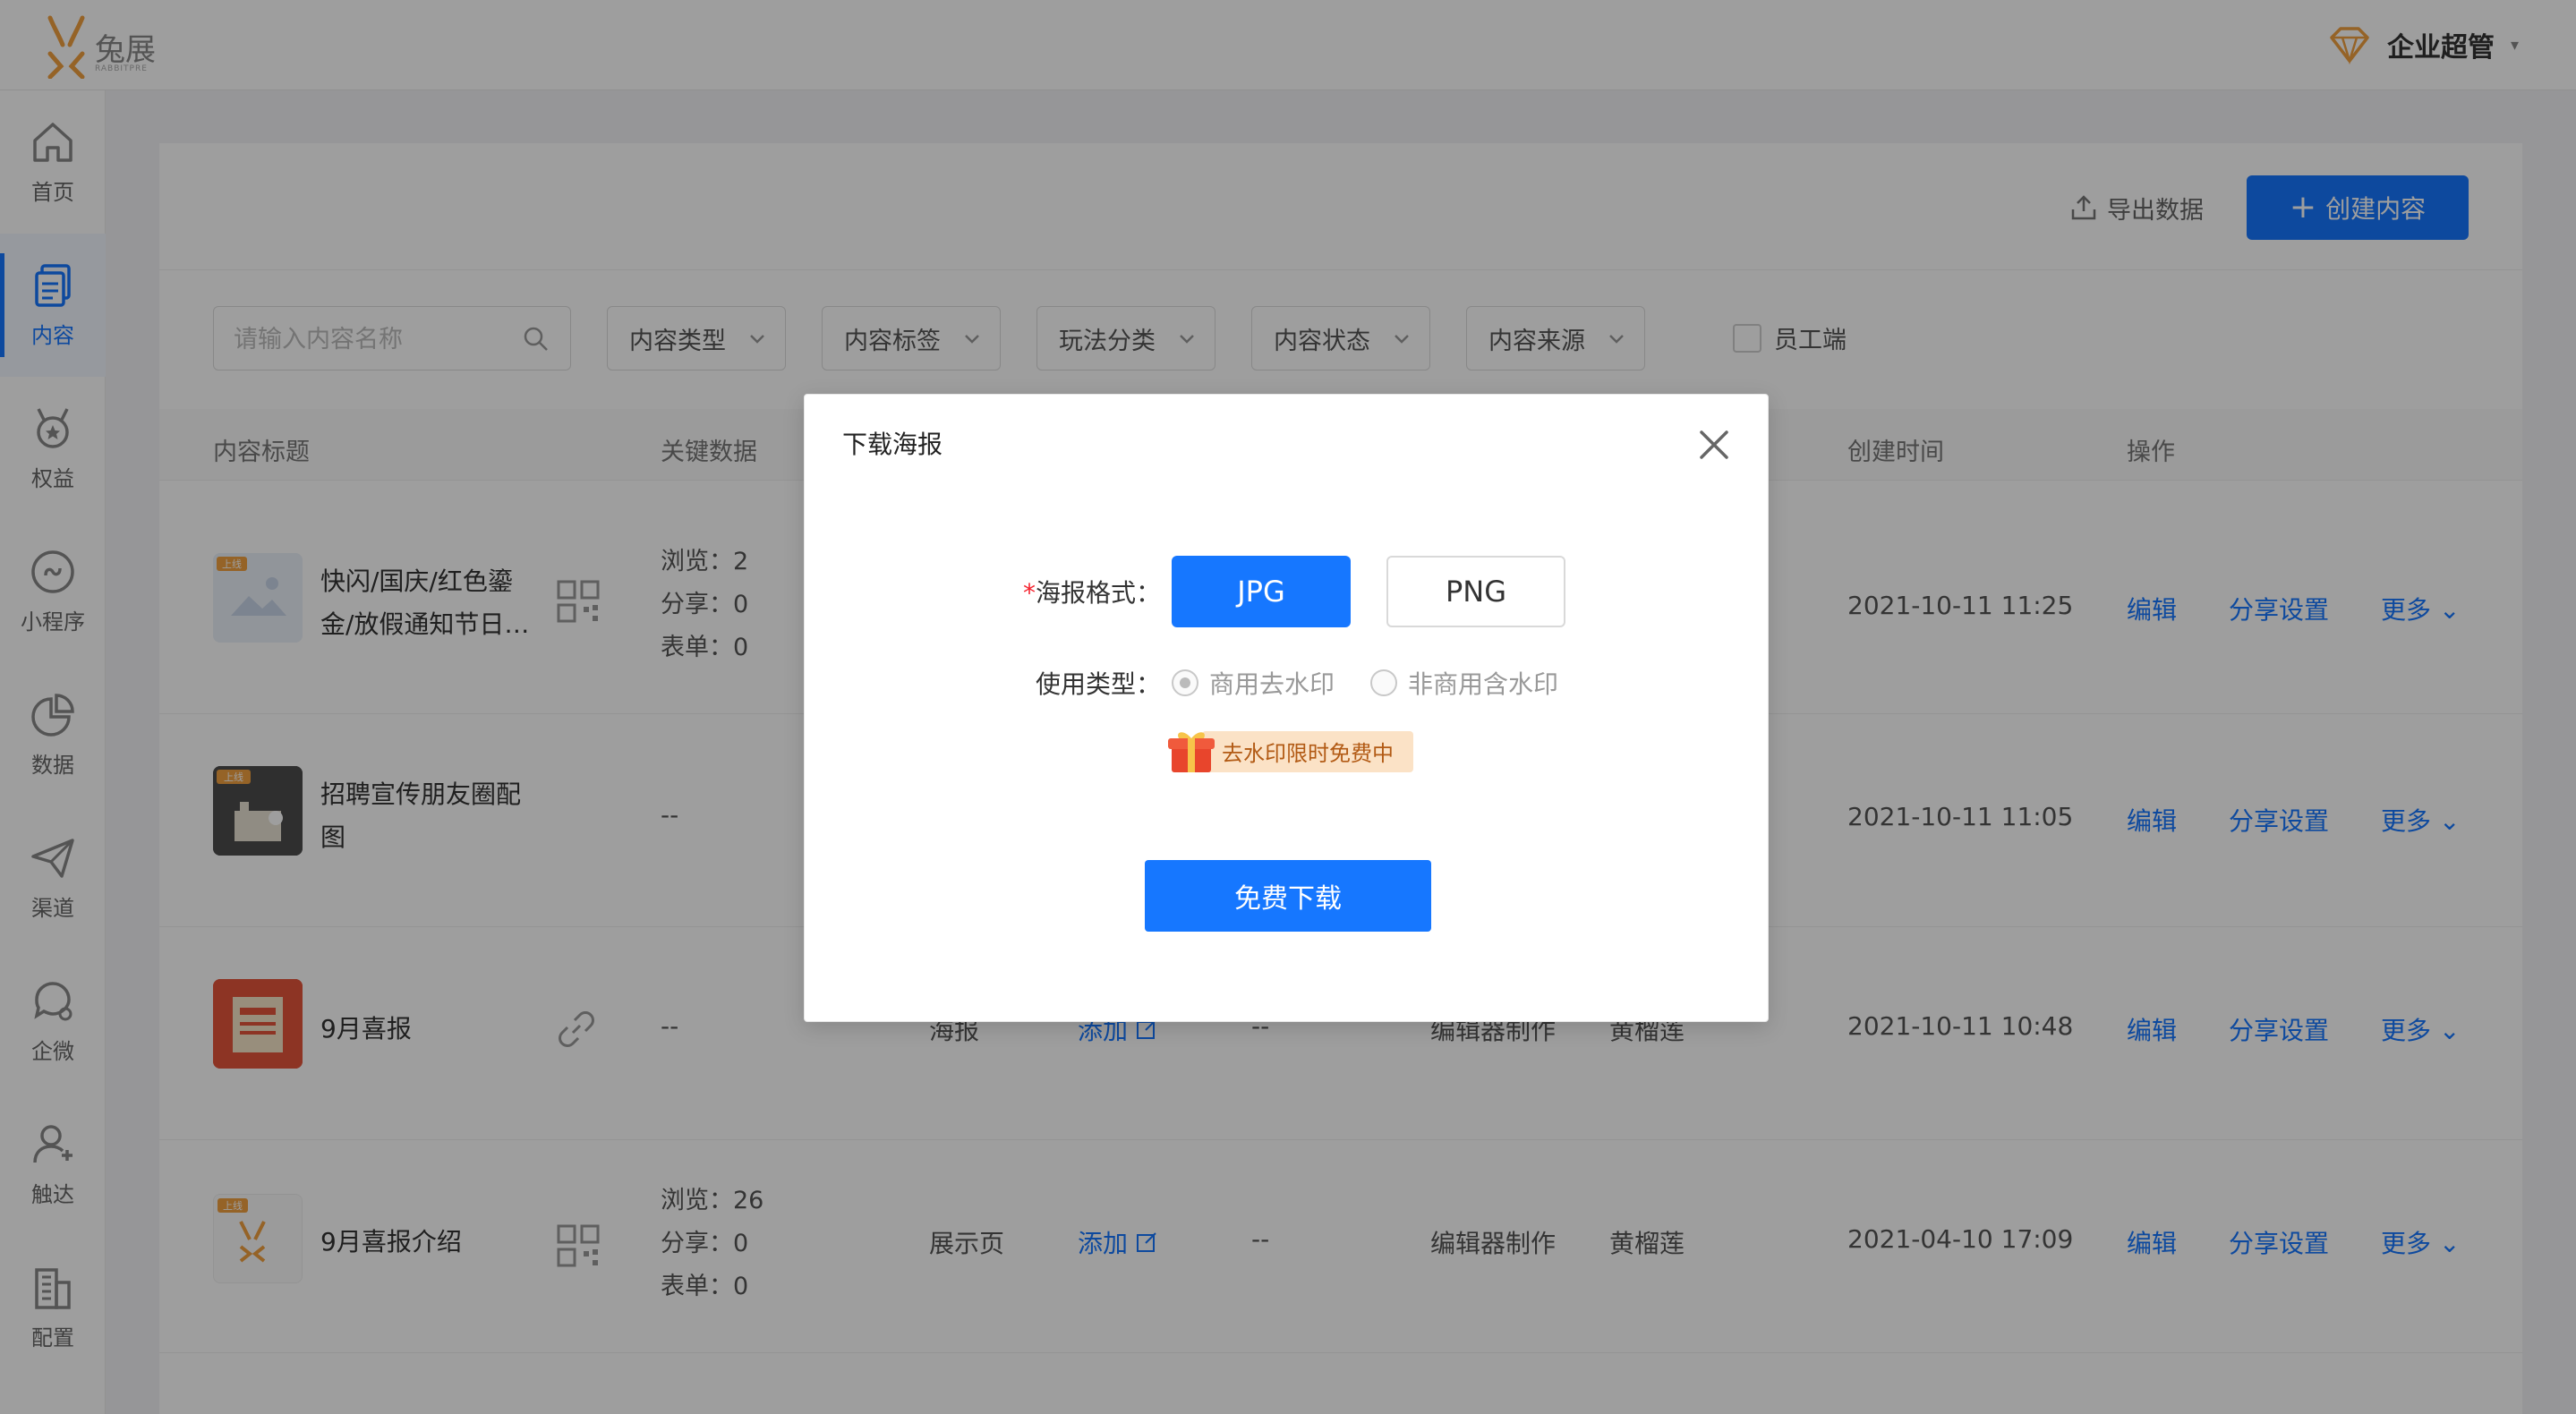 This screenshot has width=2576, height=1414. What do you see at coordinates (1191, 752) in the screenshot?
I see `gift-icon` at bounding box center [1191, 752].